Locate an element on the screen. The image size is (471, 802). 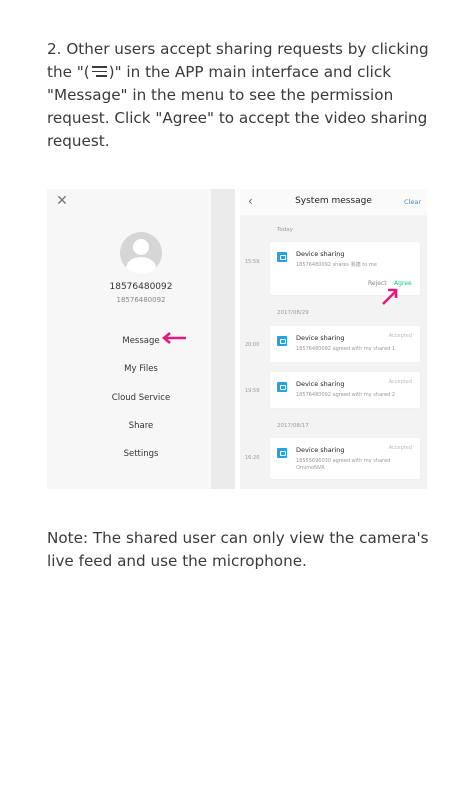
clear-button: Clear is located at coordinates (412, 202).